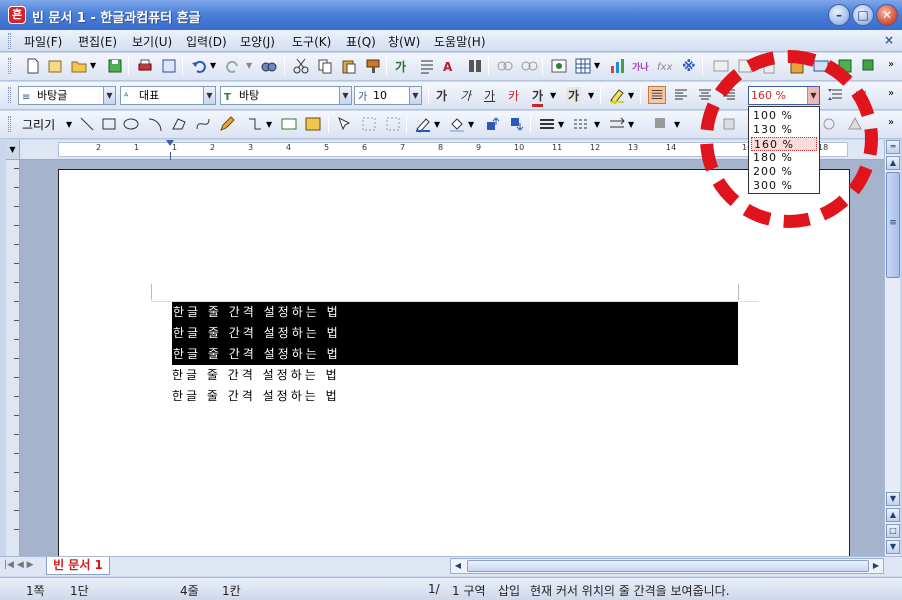 This screenshot has width=902, height=600. What do you see at coordinates (681, 95) in the screenshot?
I see `align-left-icon` at bounding box center [681, 95].